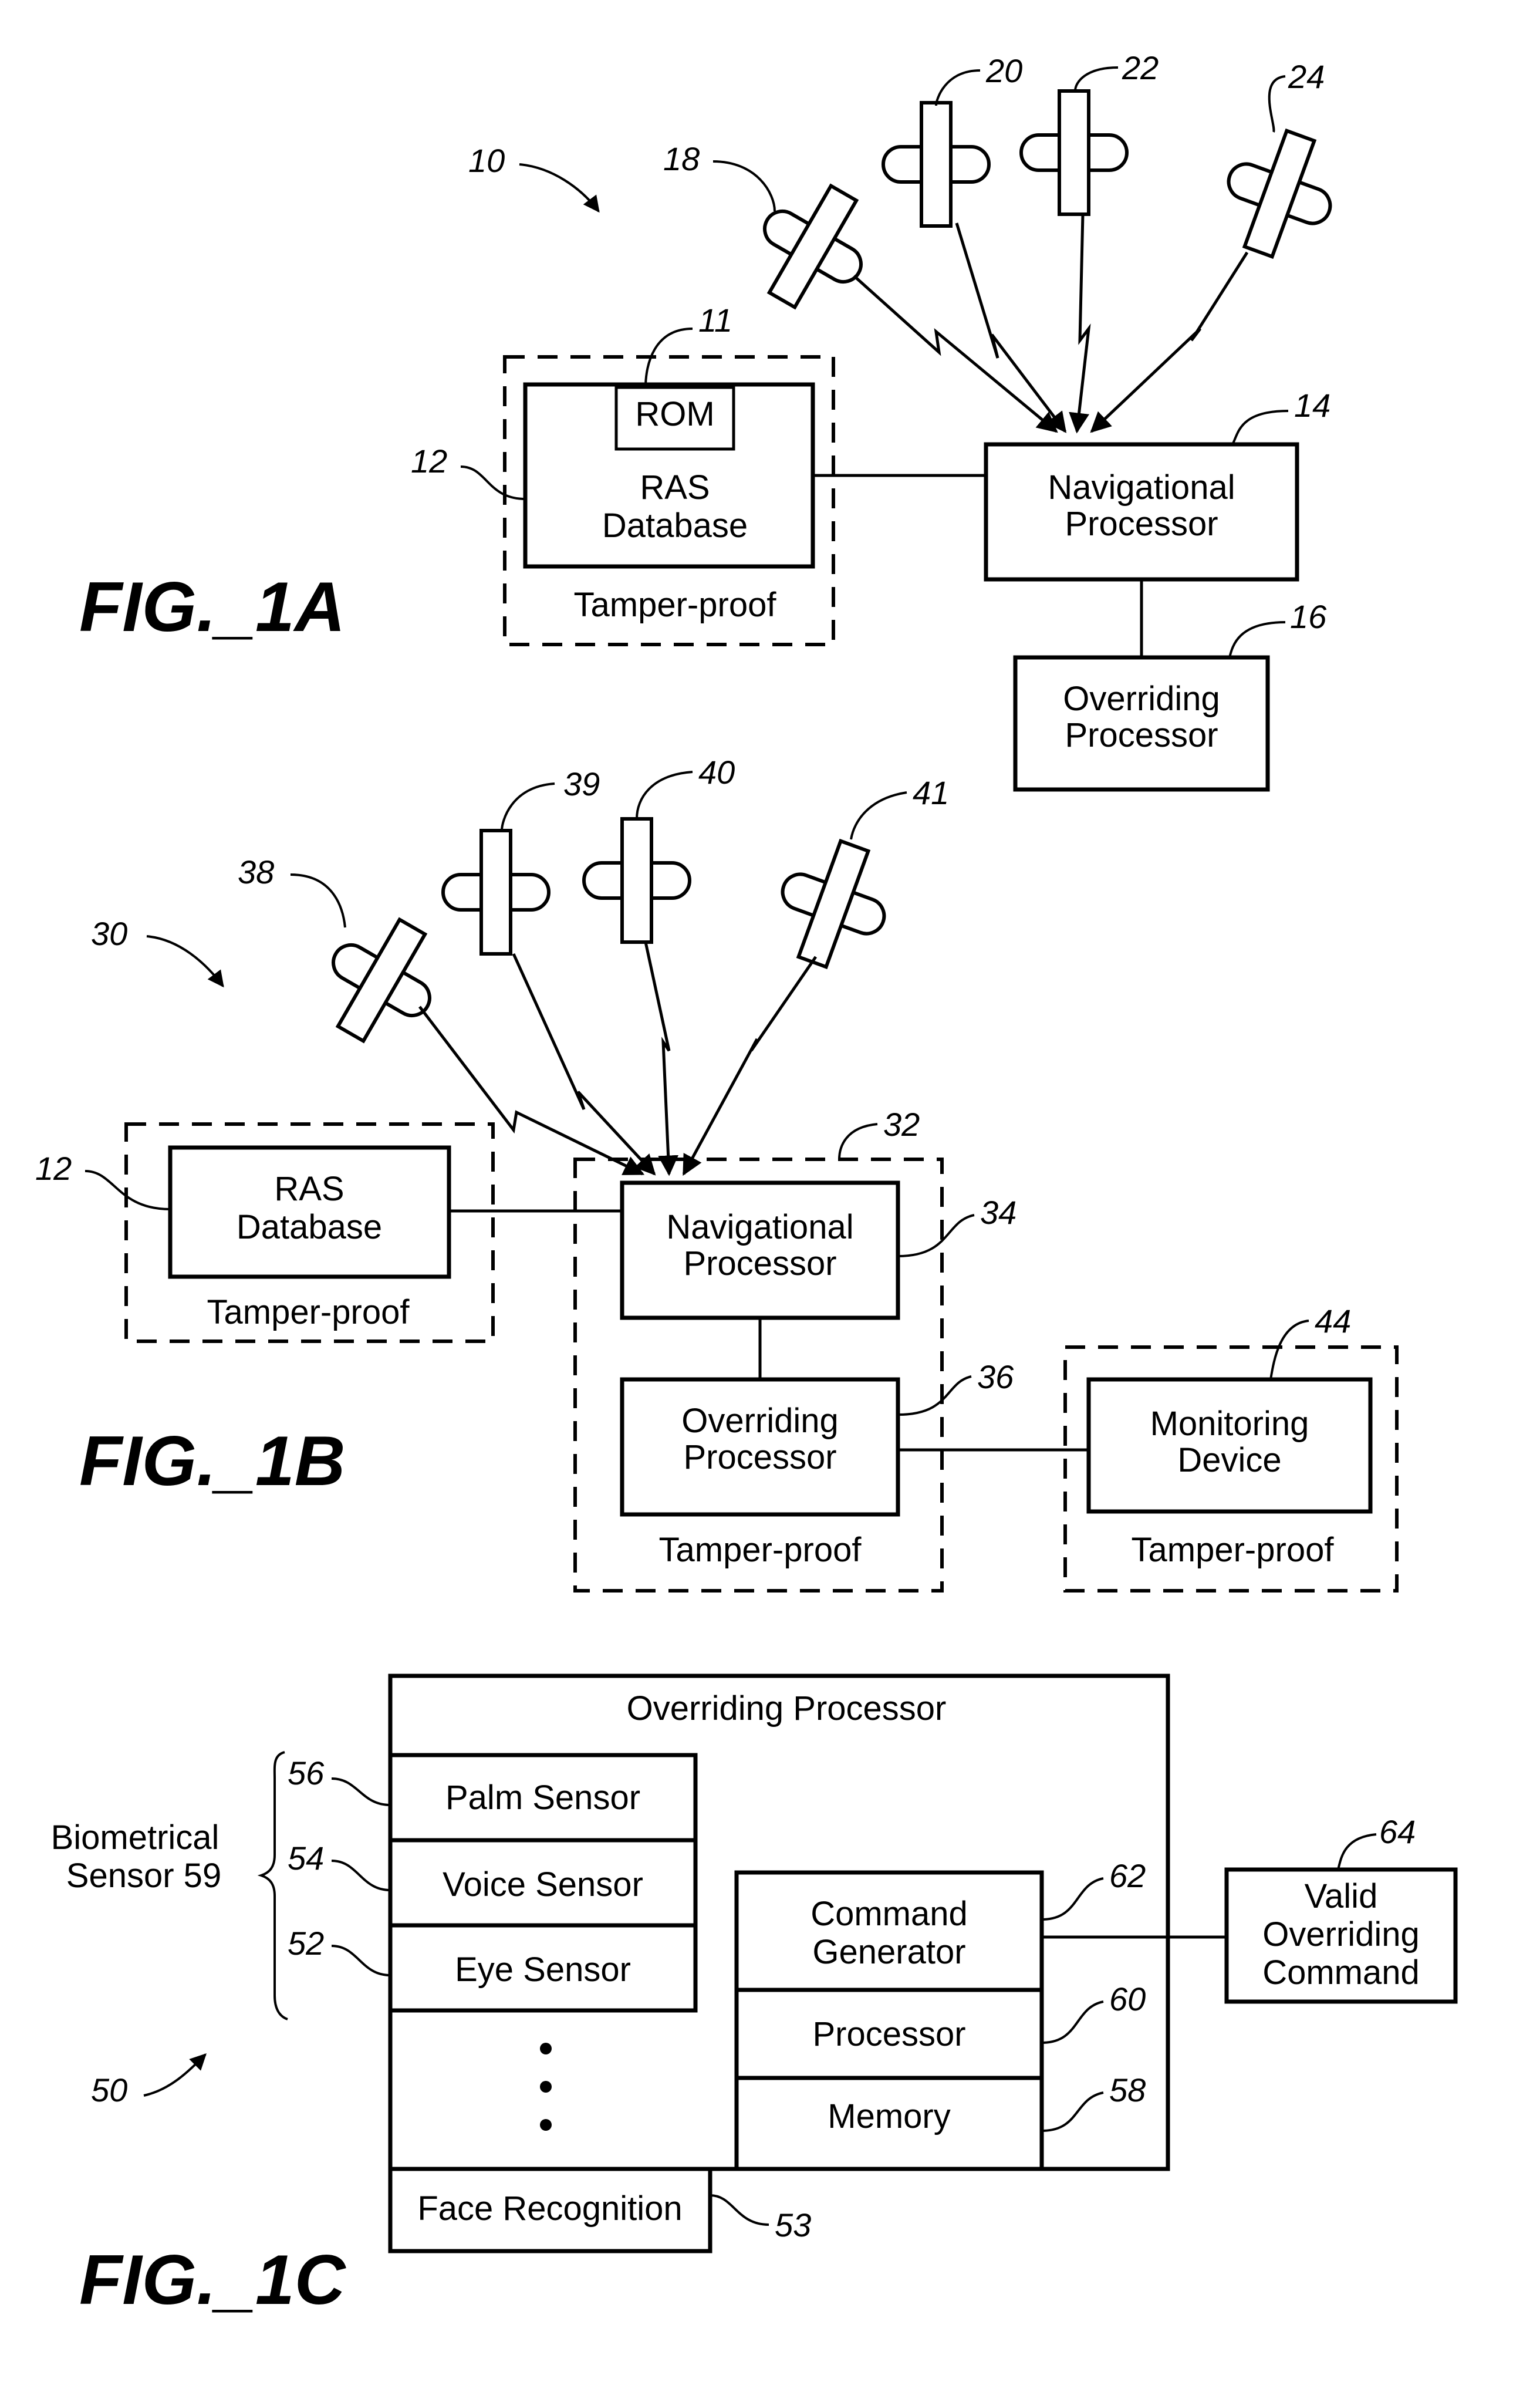  I want to click on ref-44: 44, so click(1333, 1321).